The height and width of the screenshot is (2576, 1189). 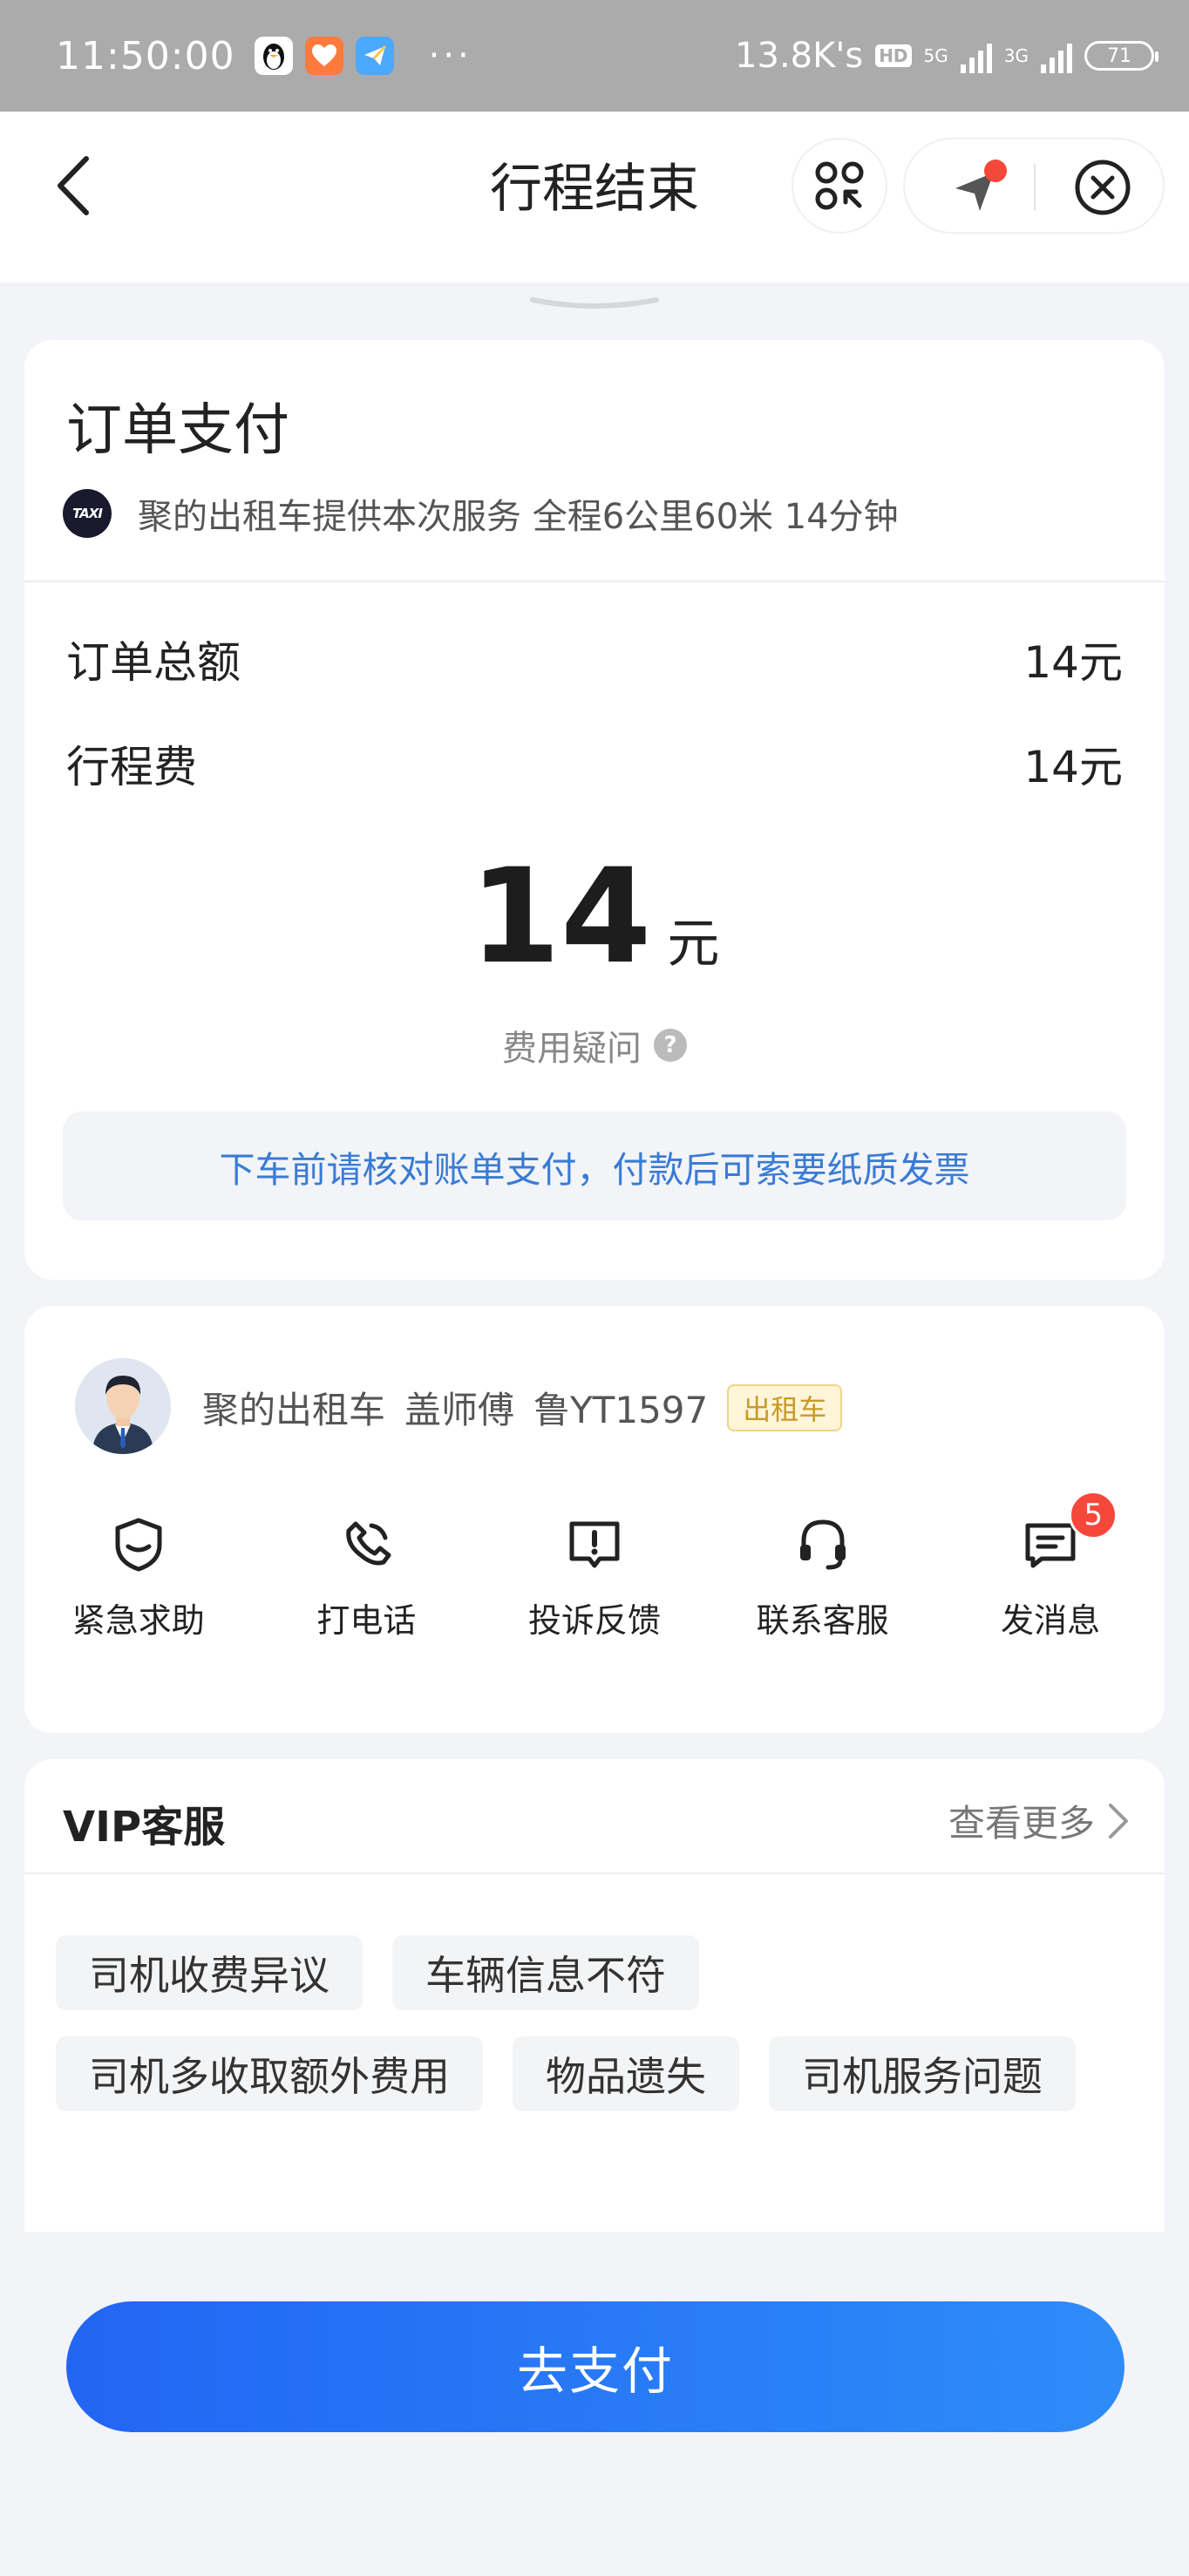 What do you see at coordinates (138, 1578) in the screenshot?
I see `emergency-button: 紧急求助` at bounding box center [138, 1578].